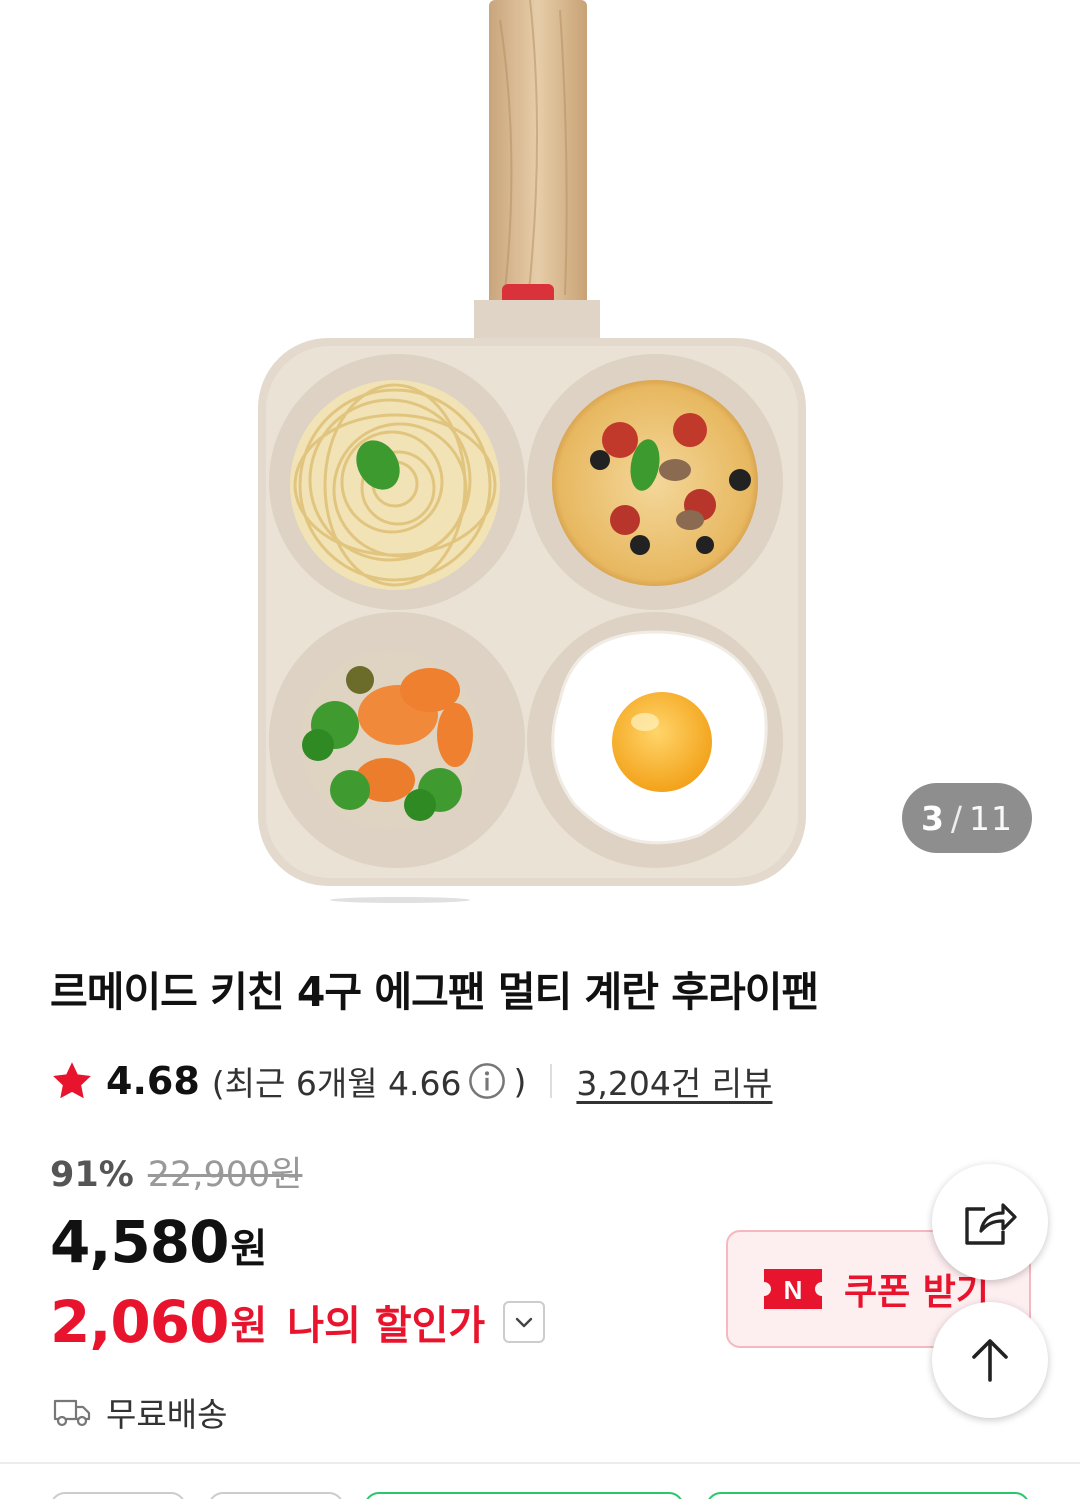 The height and width of the screenshot is (1499, 1080). What do you see at coordinates (72, 1080) in the screenshot?
I see `star-icon` at bounding box center [72, 1080].